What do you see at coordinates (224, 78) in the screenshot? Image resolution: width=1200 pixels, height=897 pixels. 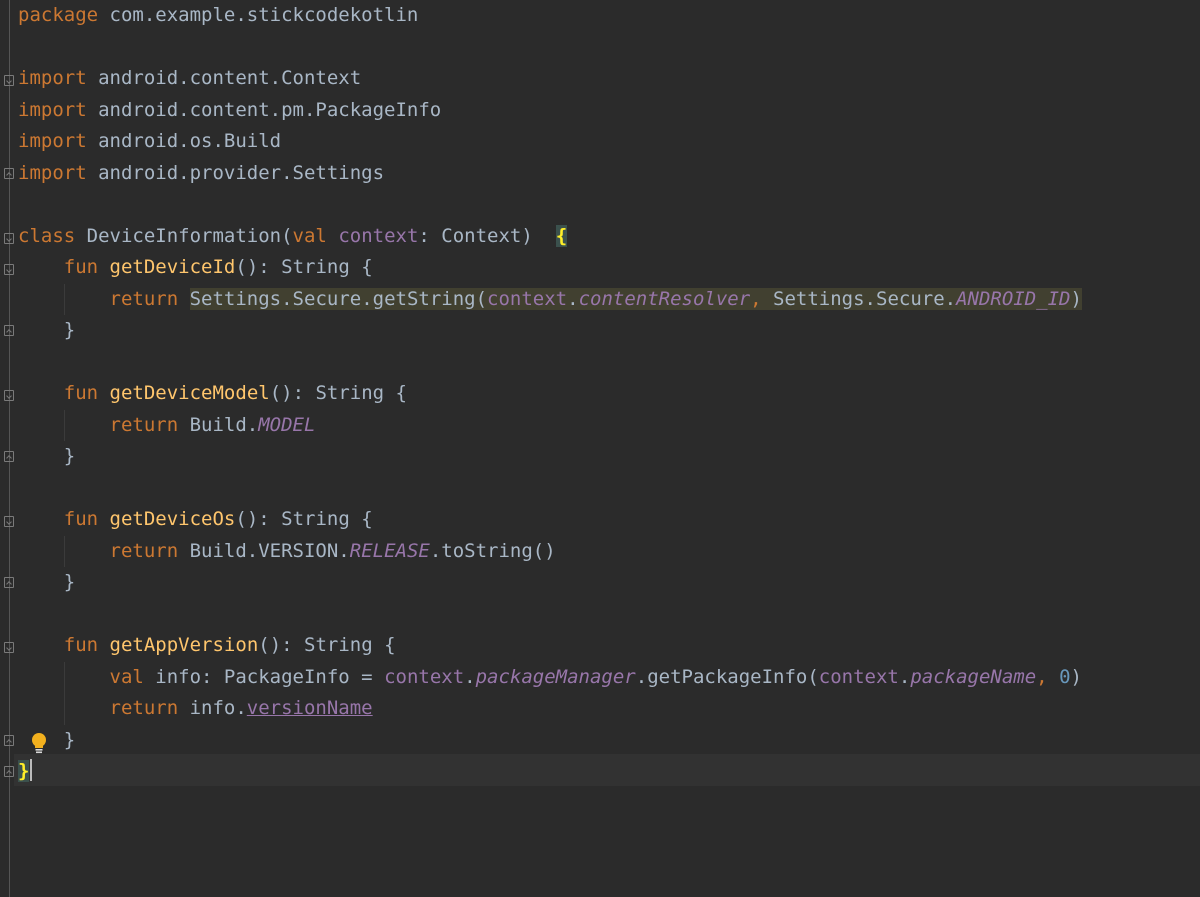 I see `code-token: android.content.Context` at bounding box center [224, 78].